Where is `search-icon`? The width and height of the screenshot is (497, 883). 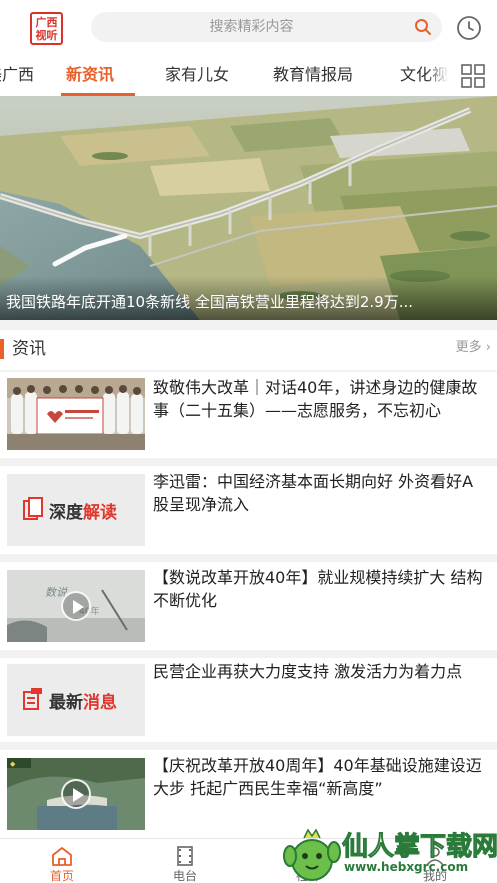
search-icon is located at coordinates (423, 27).